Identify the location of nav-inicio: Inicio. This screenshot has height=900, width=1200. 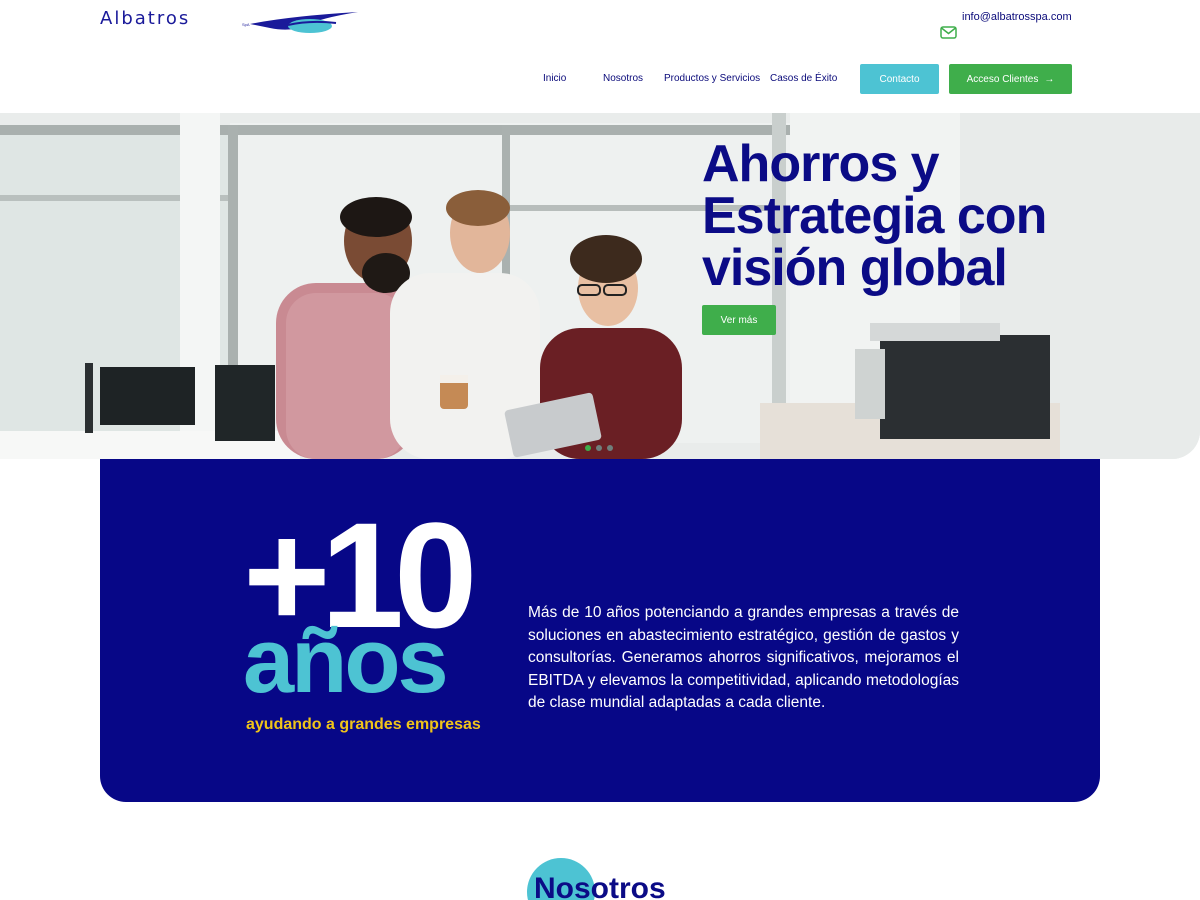
(554, 78).